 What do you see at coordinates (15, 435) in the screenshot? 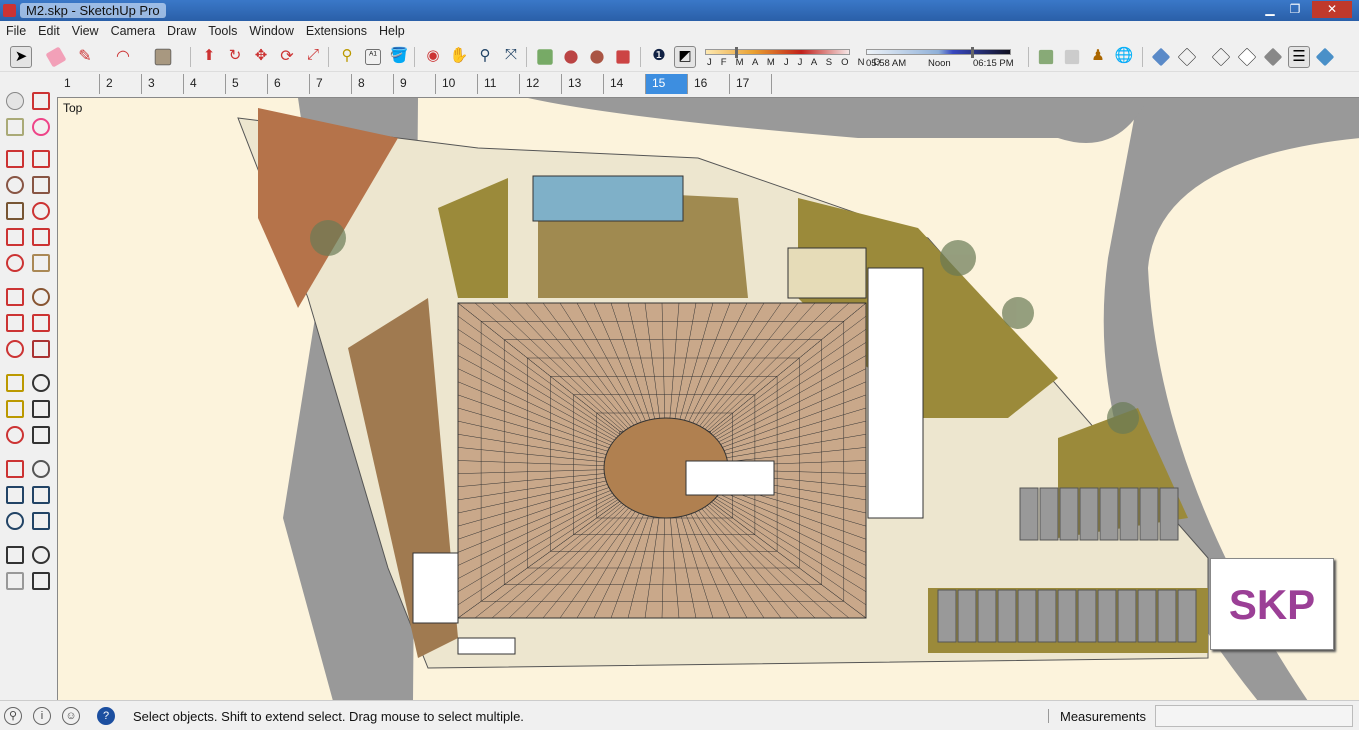
I see `axes-tool-icon` at bounding box center [15, 435].